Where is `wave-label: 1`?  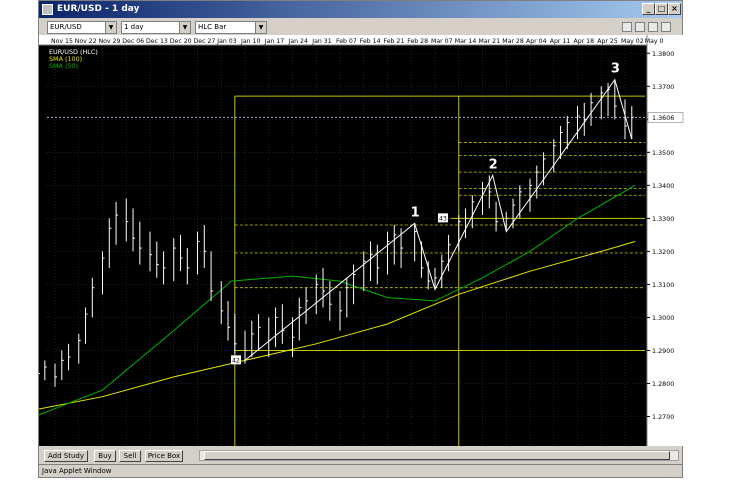
wave-label: 1 is located at coordinates (415, 212).